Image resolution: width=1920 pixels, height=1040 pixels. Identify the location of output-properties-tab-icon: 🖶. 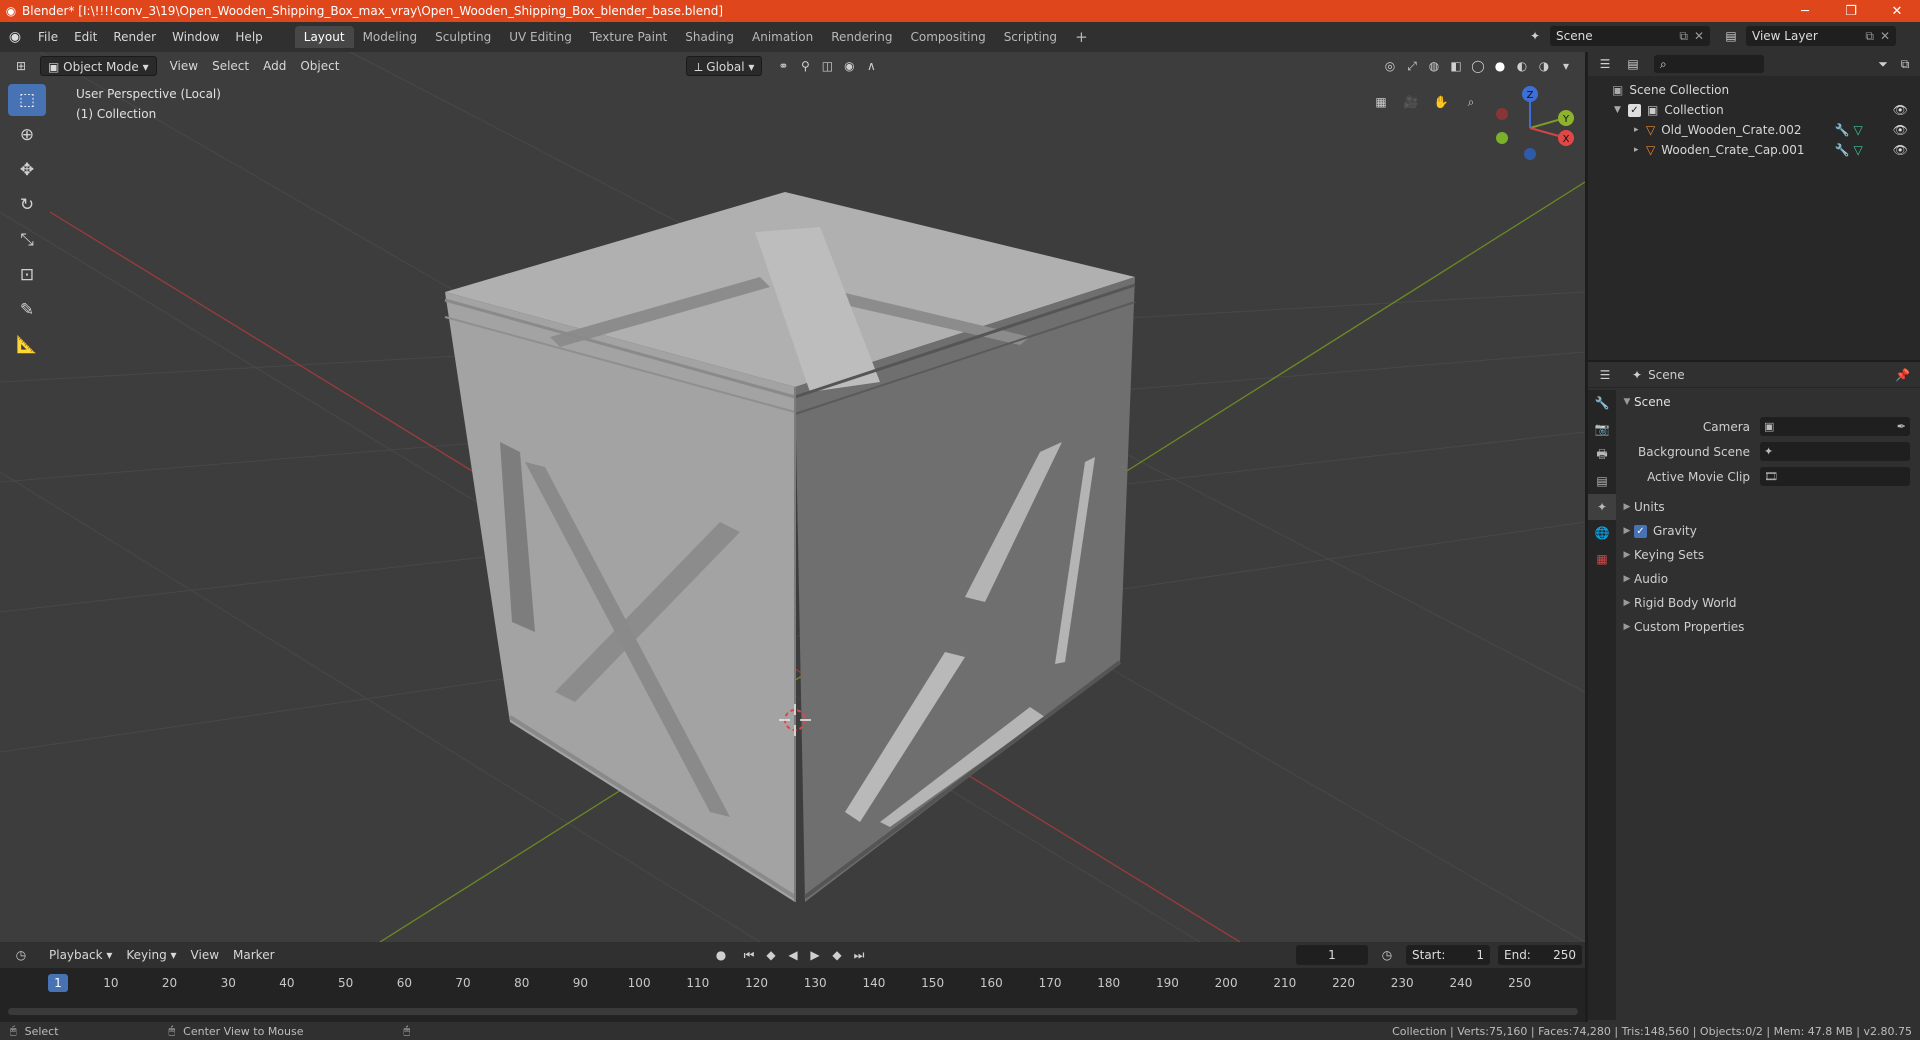
(1602, 455).